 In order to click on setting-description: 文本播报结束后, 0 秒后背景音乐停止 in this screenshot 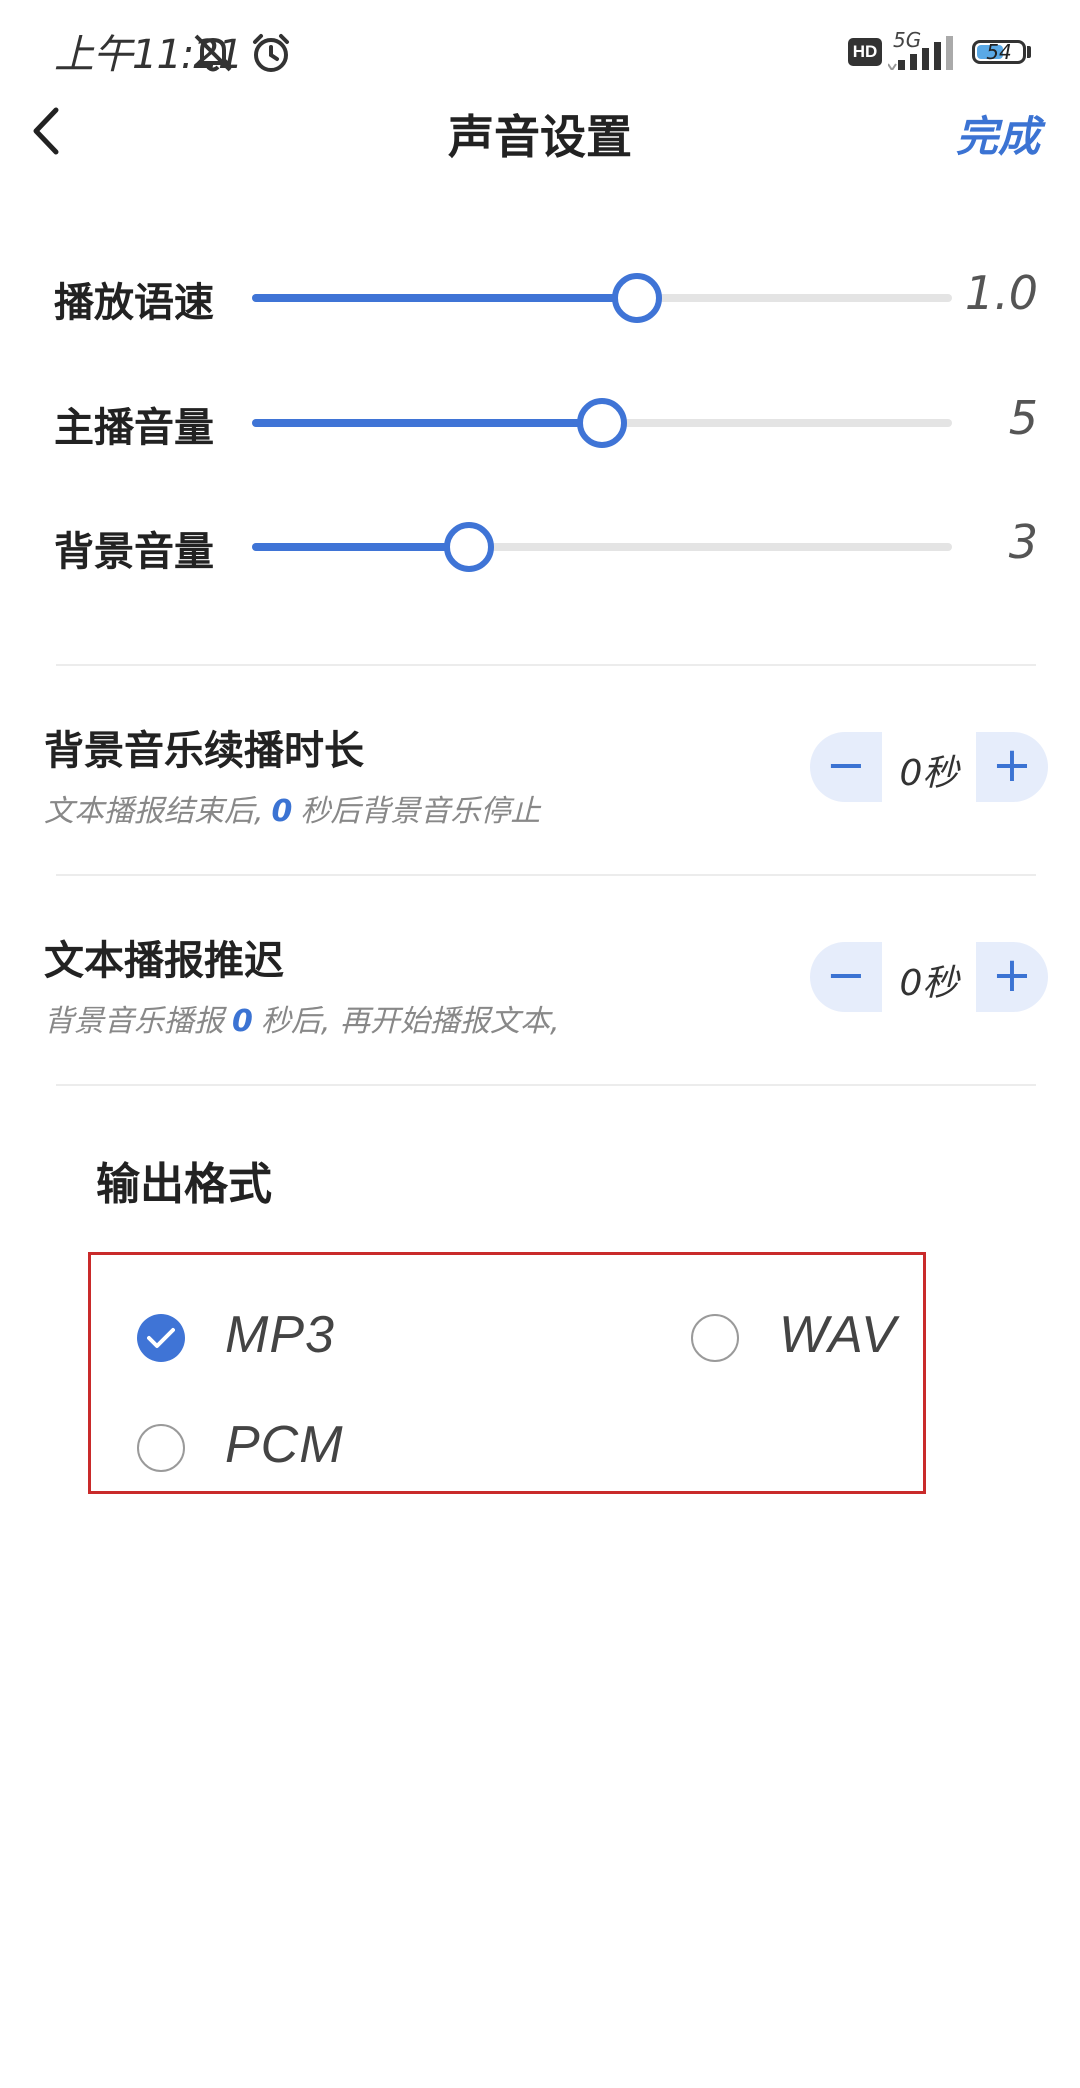, I will do `click(292, 808)`.